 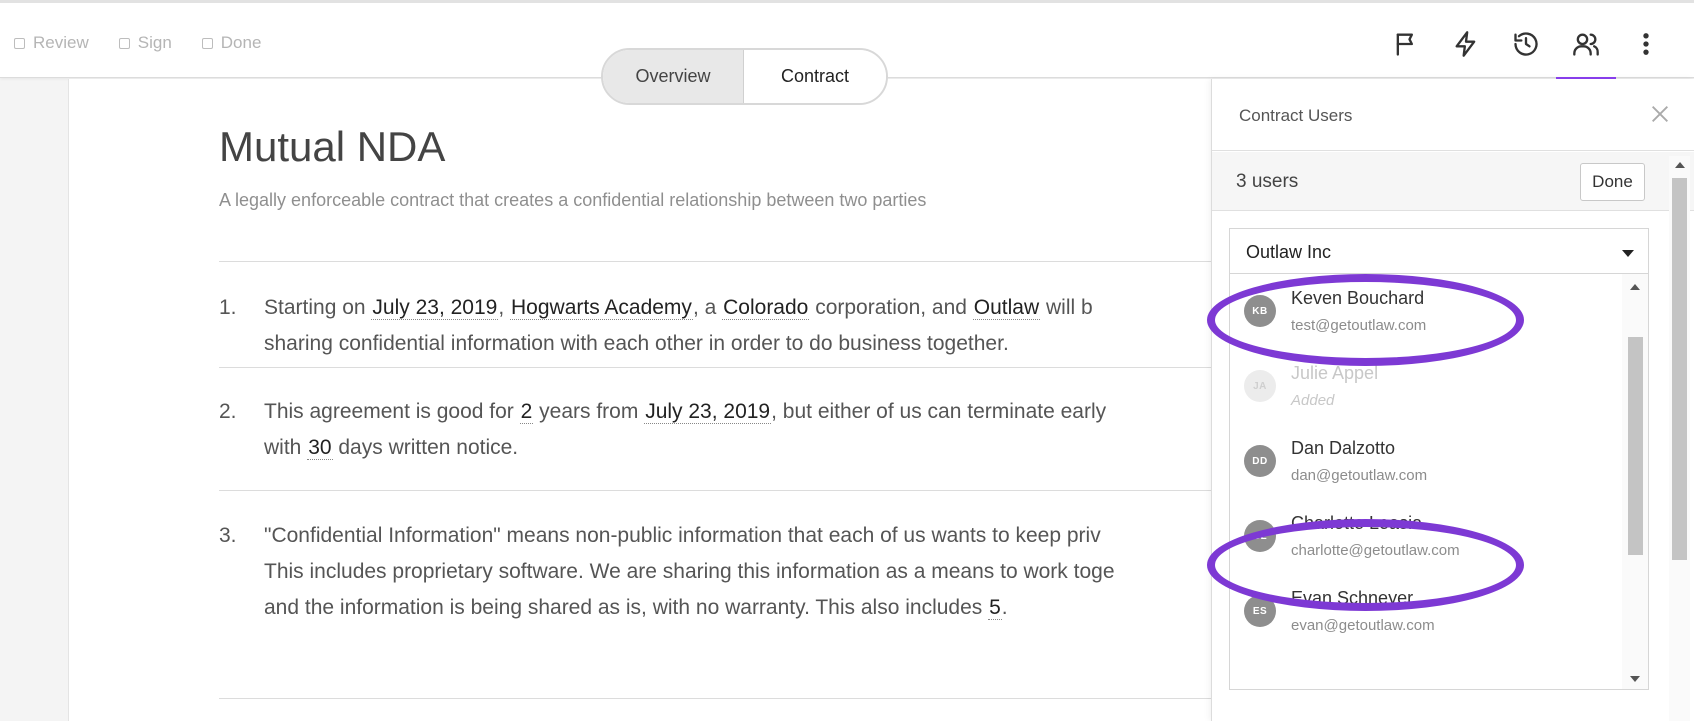 I want to click on list-scrollbar, so click(x=1635, y=481).